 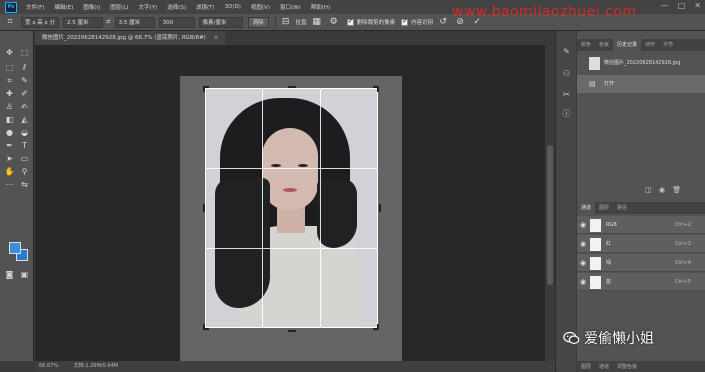 I want to click on menu-edit: 编辑(E), so click(x=63, y=7).